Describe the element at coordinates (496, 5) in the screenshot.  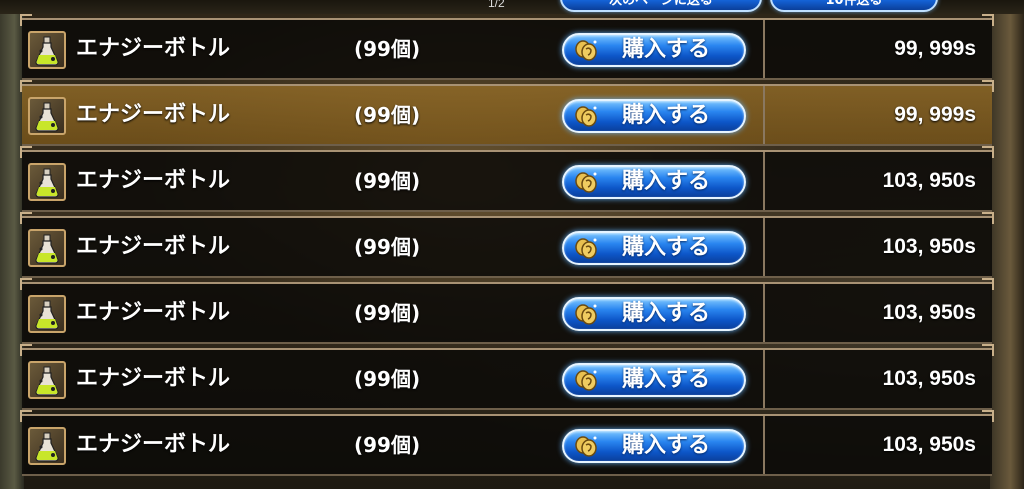
I see `page-indicator: 1/2` at that location.